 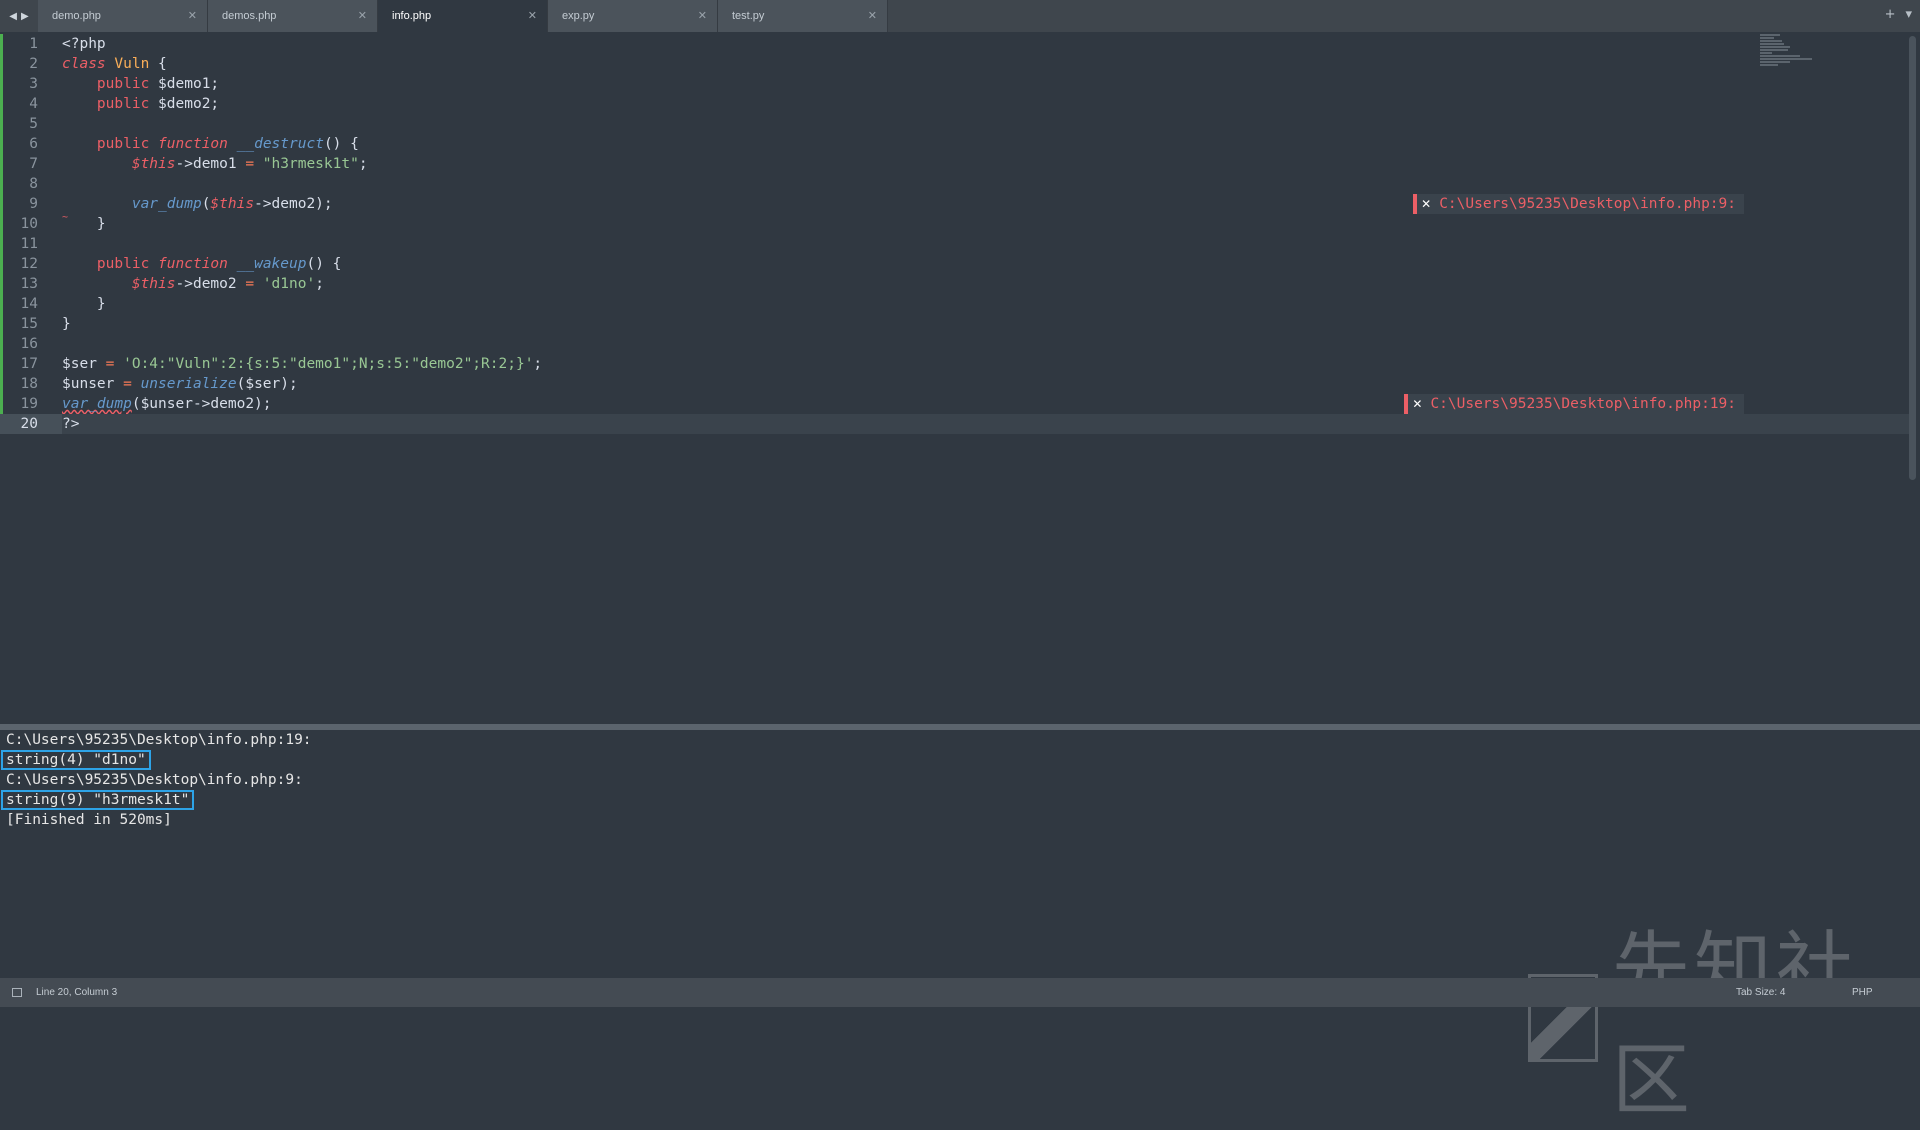 What do you see at coordinates (955, 384) in the screenshot?
I see `code-line: 18 $unser = unserialize($ser);` at bounding box center [955, 384].